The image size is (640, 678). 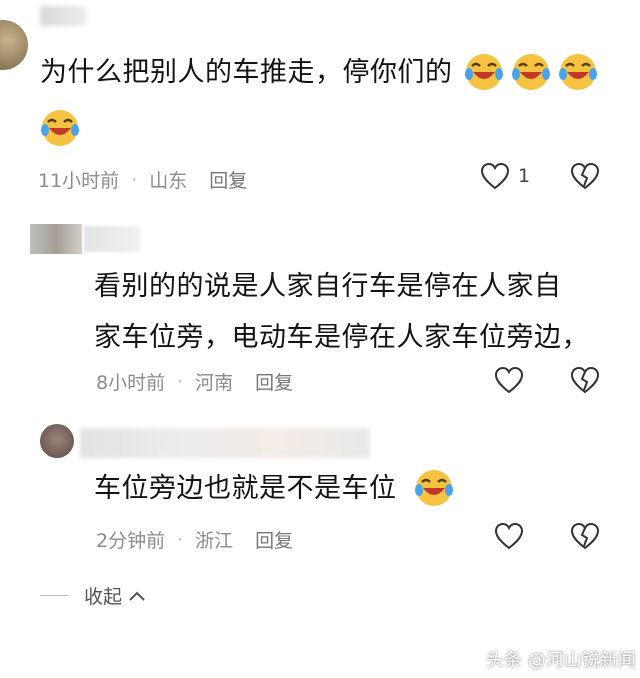 What do you see at coordinates (168, 181) in the screenshot?
I see `comment-location: 山东` at bounding box center [168, 181].